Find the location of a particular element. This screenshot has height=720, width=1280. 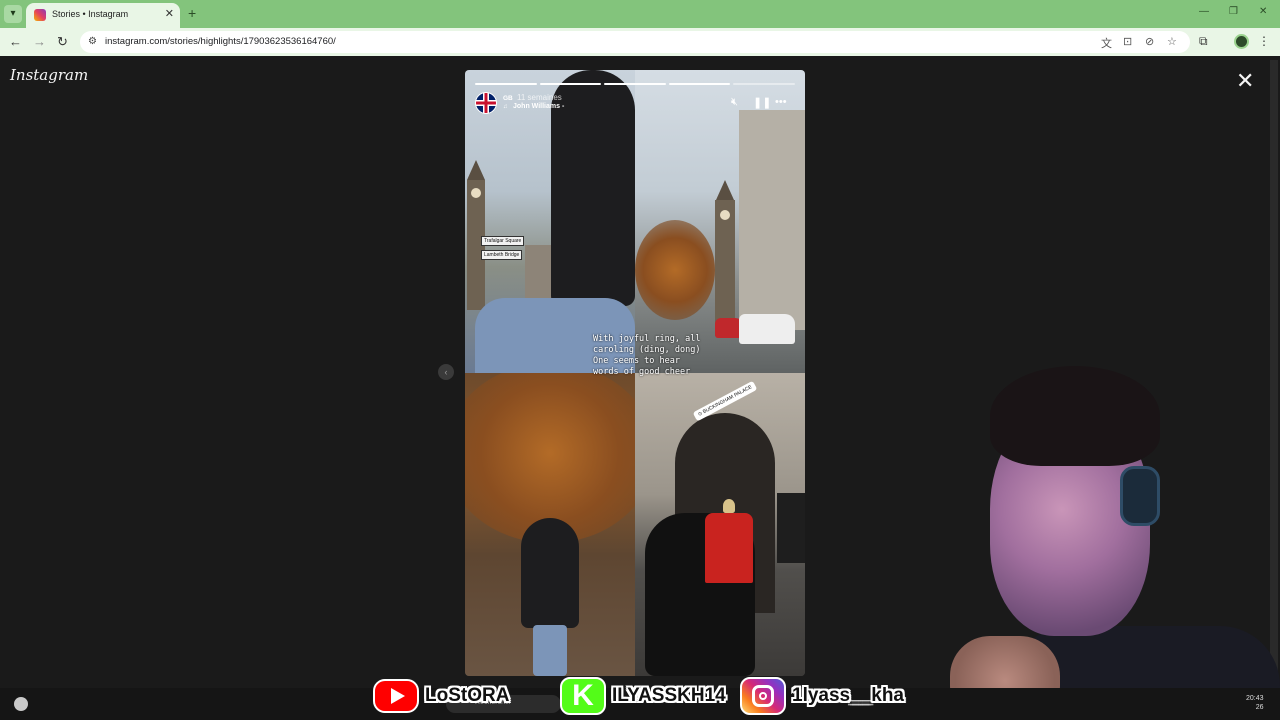

instagram-favicon-icon is located at coordinates (40, 15).